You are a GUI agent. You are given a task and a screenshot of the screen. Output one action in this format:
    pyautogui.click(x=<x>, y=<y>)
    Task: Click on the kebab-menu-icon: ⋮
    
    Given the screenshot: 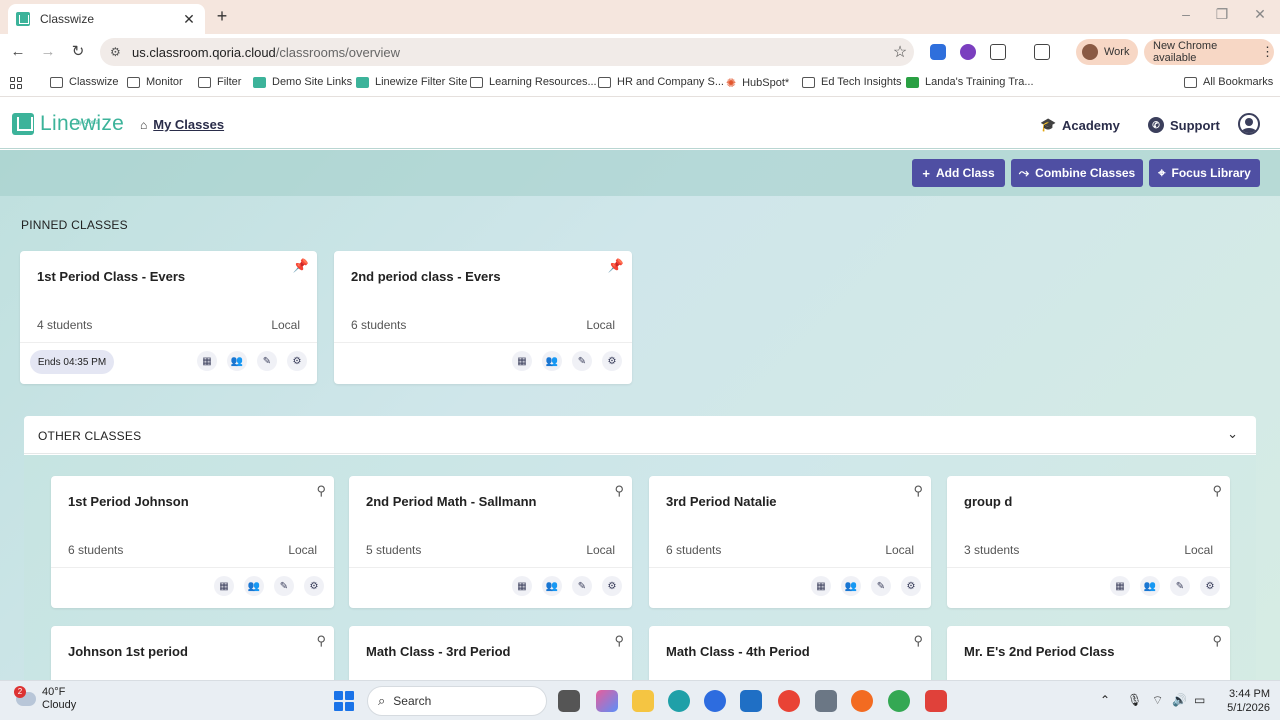 What is the action you would take?
    pyautogui.click(x=1267, y=52)
    